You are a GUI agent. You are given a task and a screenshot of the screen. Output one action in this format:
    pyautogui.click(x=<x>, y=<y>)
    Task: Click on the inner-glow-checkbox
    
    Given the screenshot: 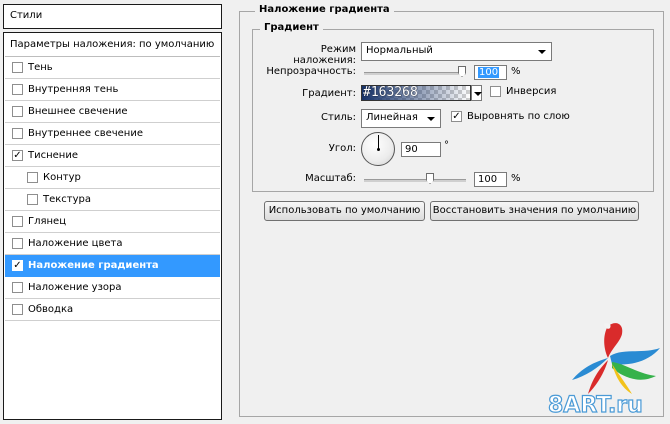 What is the action you would take?
    pyautogui.click(x=17, y=133)
    